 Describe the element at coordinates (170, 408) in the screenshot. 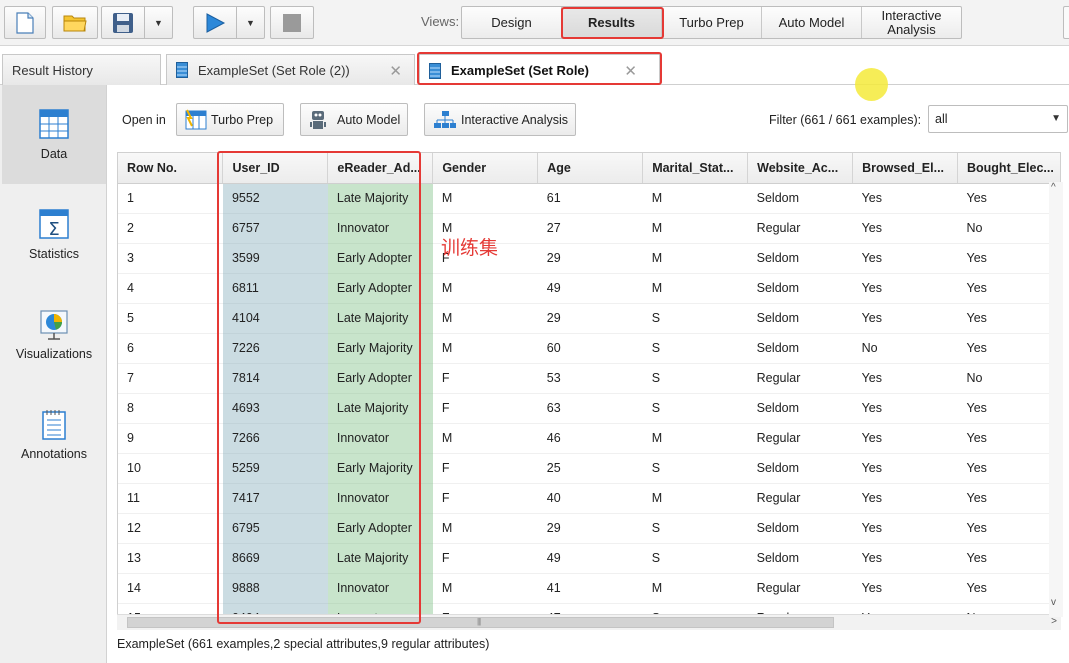

I see `table-cell: 8` at that location.